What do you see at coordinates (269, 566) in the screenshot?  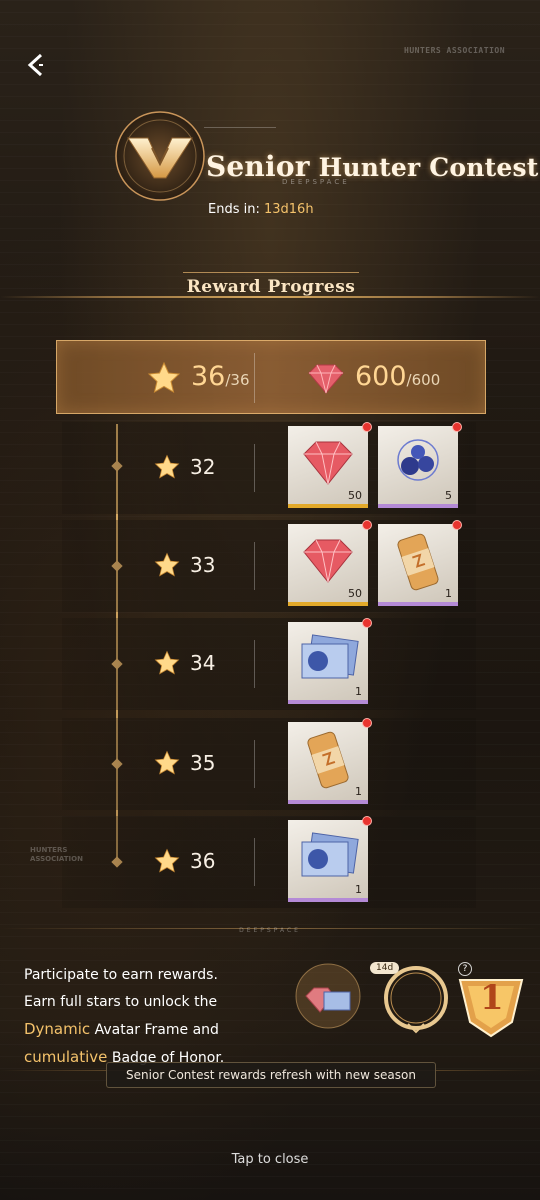 I see `reward-row-33: 33 50 1` at bounding box center [269, 566].